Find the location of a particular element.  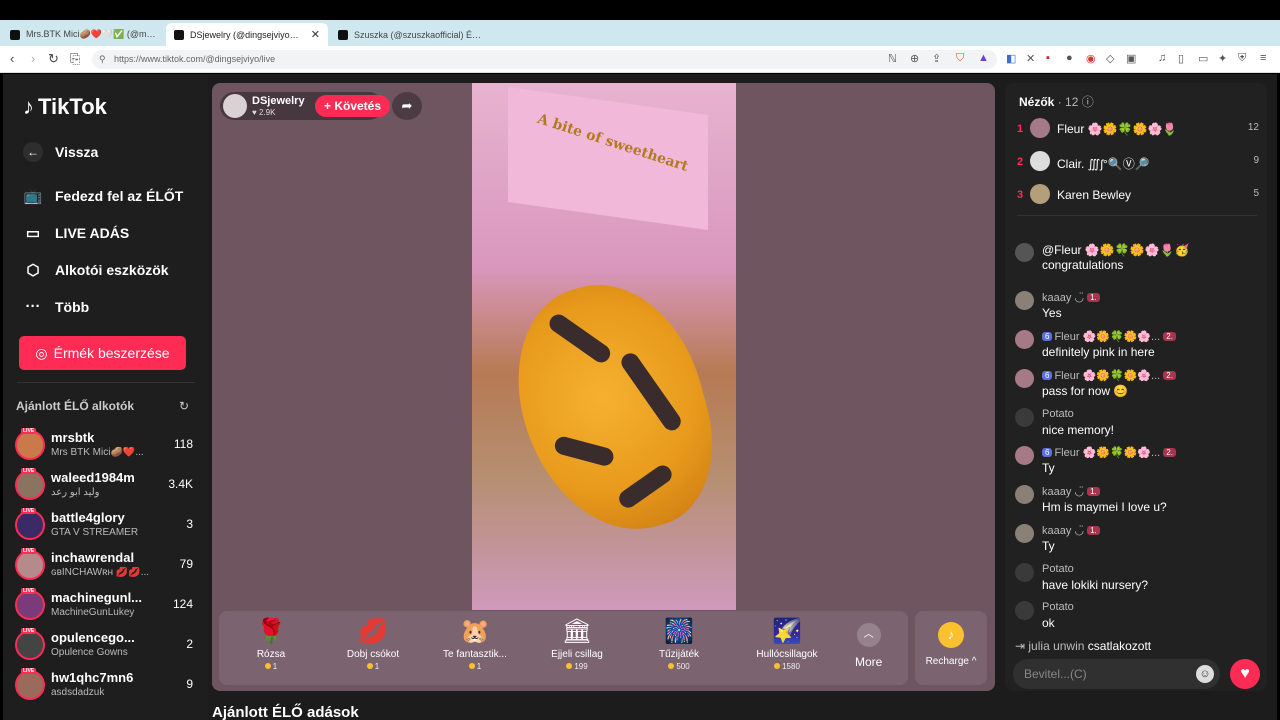

music-icon: ♫ is located at coordinates (1162, 58).